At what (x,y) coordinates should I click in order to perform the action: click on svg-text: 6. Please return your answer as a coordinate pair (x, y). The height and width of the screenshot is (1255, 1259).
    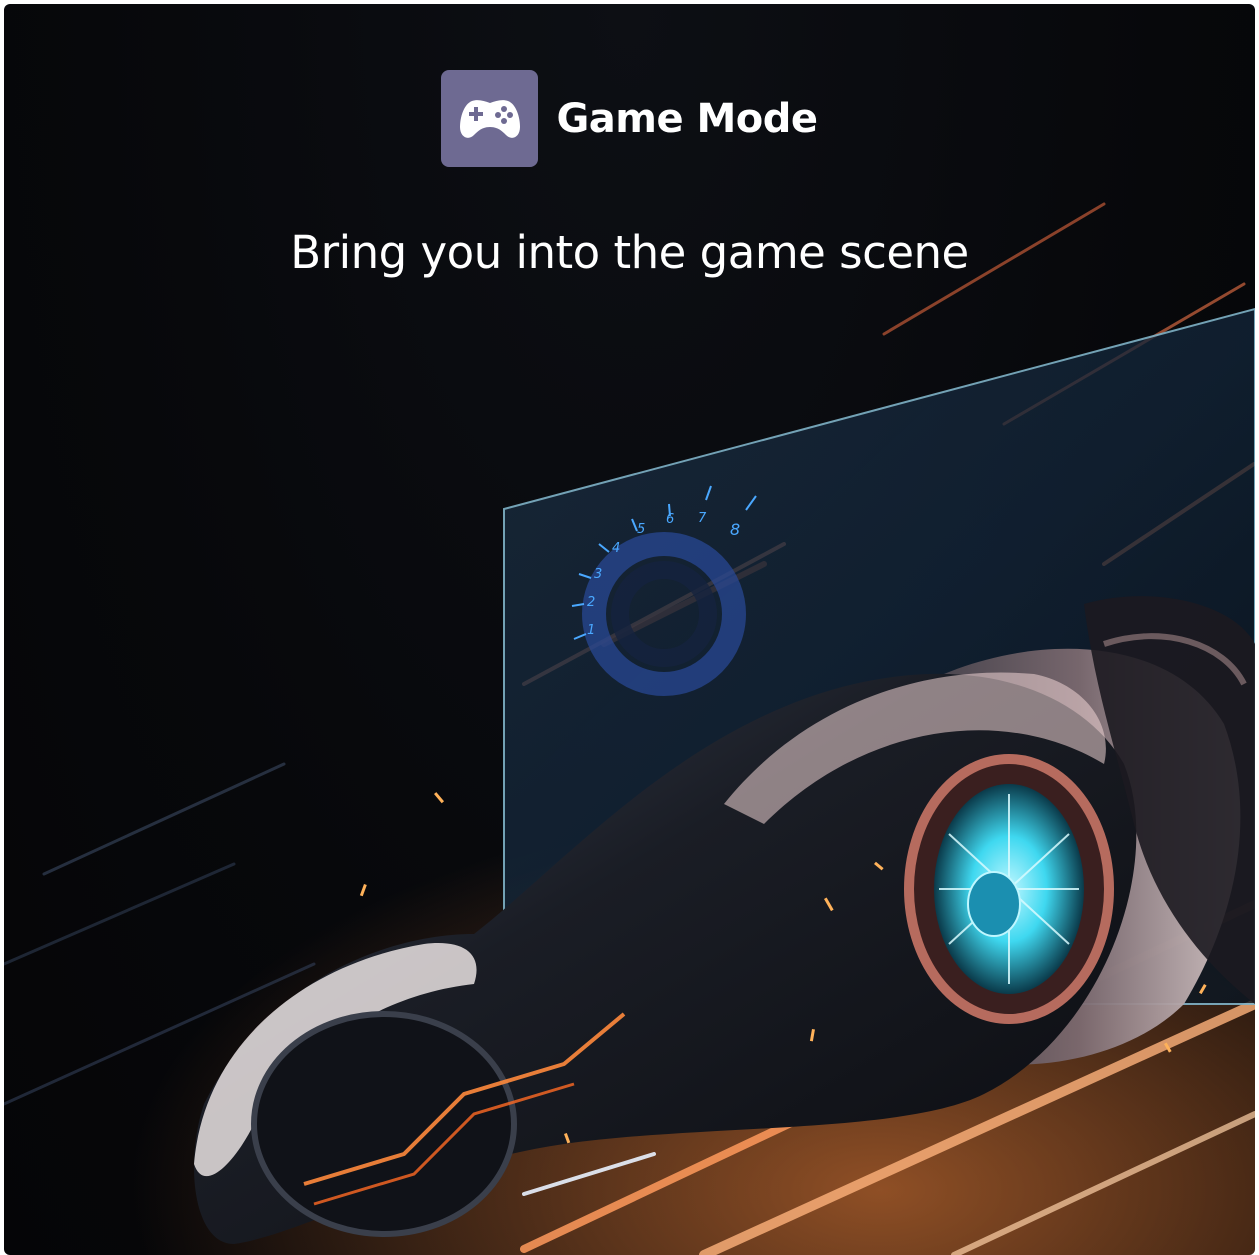
    Looking at the image, I should click on (670, 519).